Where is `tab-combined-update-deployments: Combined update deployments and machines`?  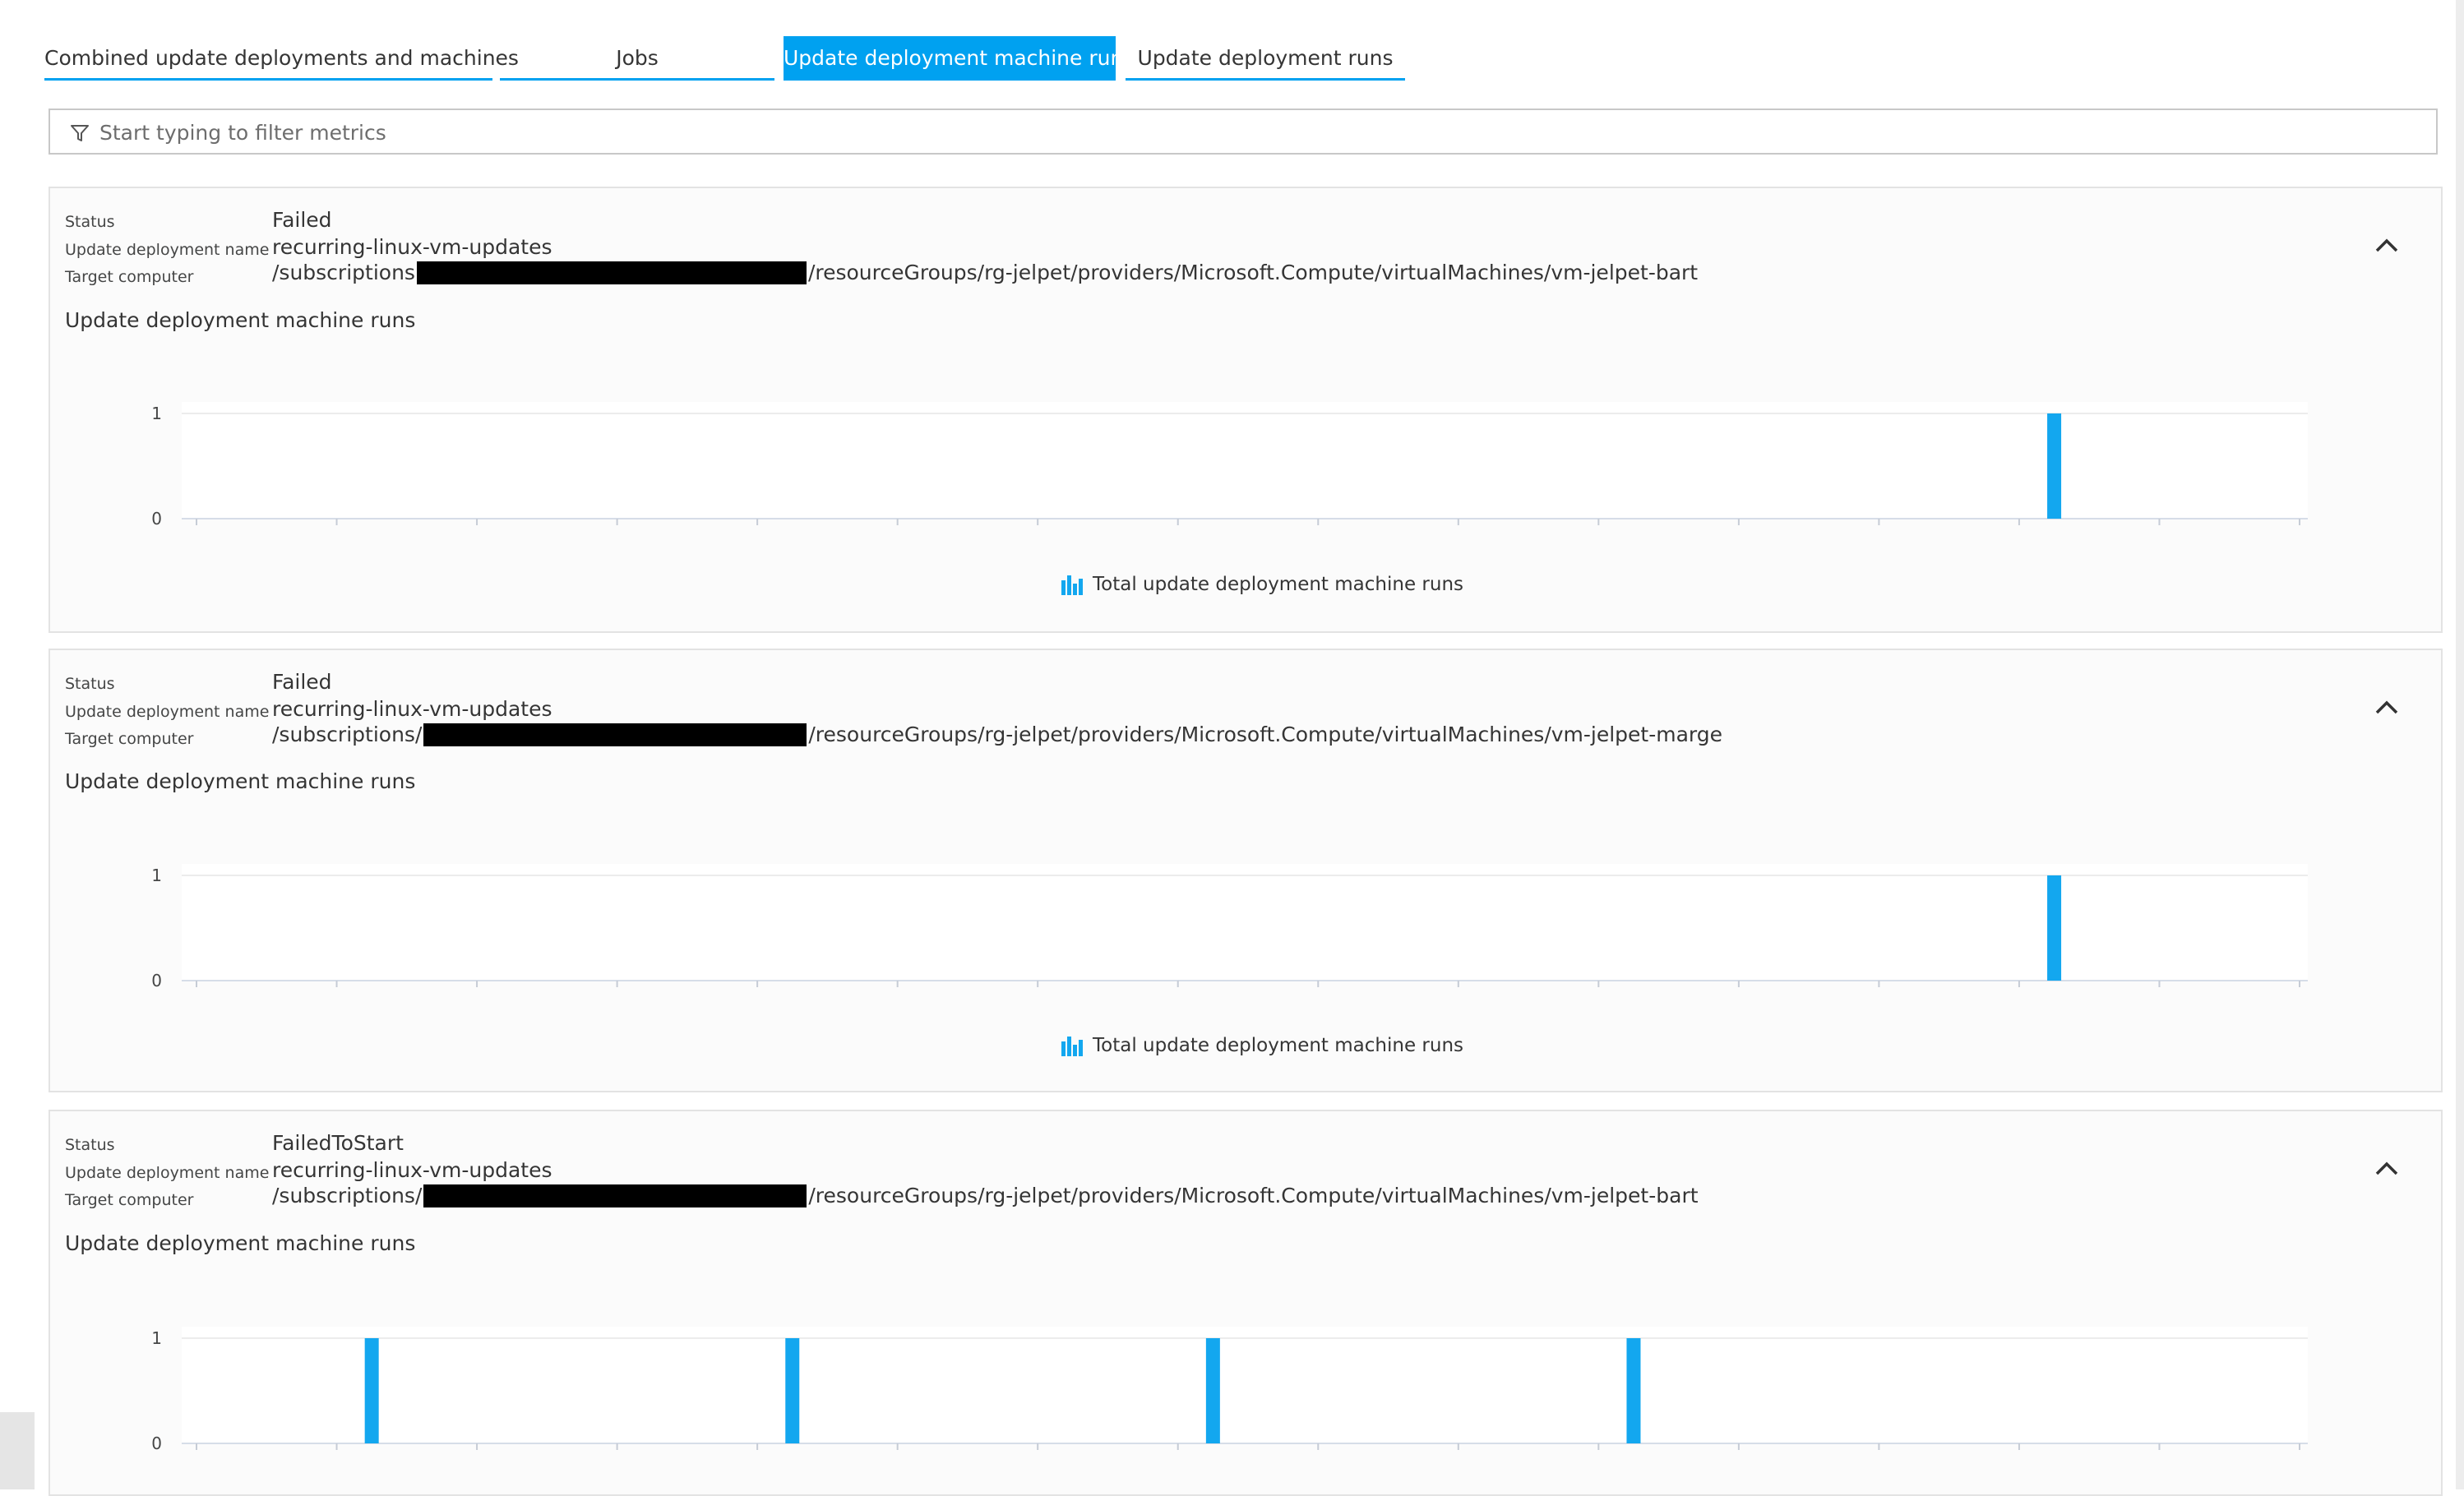 tab-combined-update-deployments: Combined update deployments and machines is located at coordinates (282, 58).